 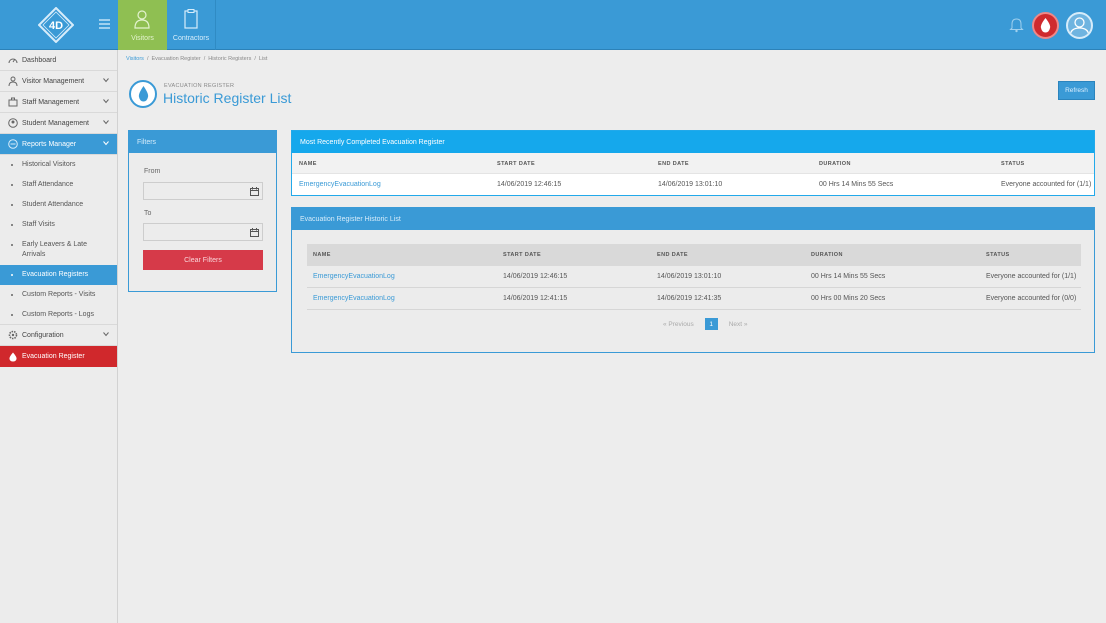 I want to click on pagination: « Previous 1 Next », so click(x=705, y=324).